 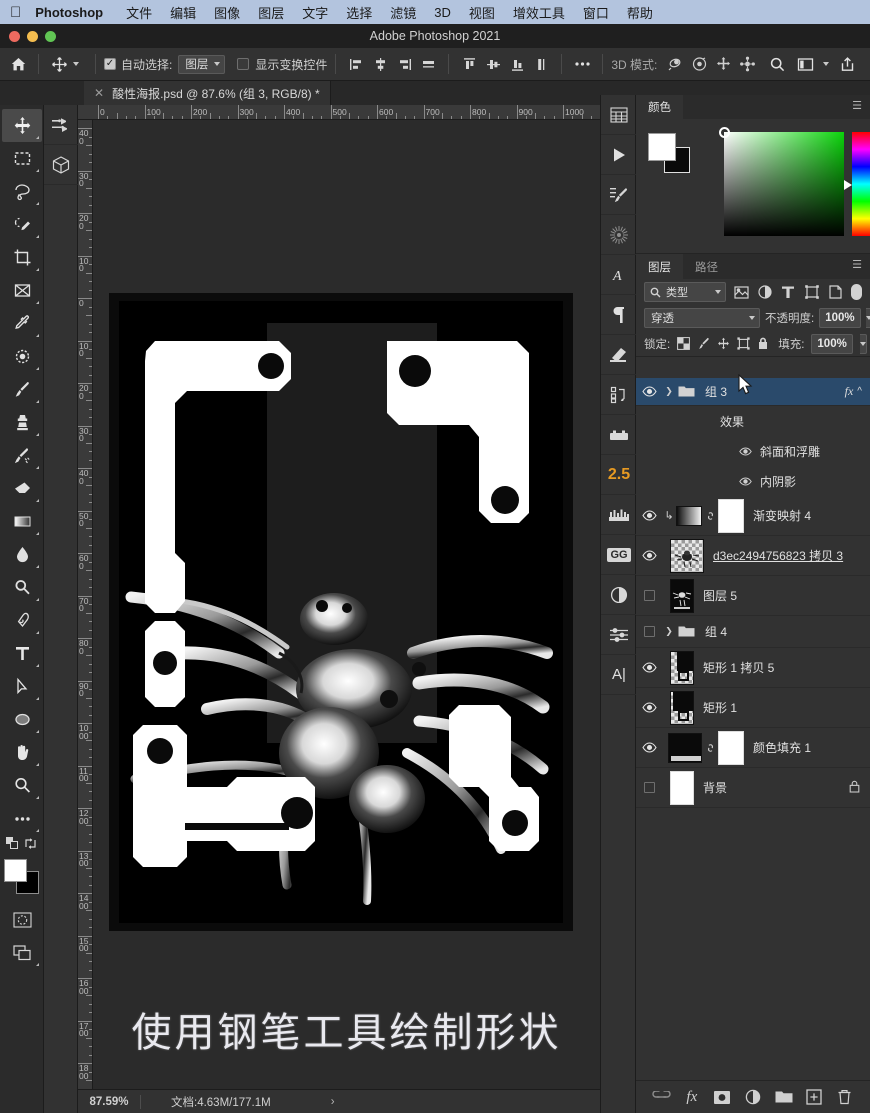 I want to click on frame-tool, so click(x=22, y=290).